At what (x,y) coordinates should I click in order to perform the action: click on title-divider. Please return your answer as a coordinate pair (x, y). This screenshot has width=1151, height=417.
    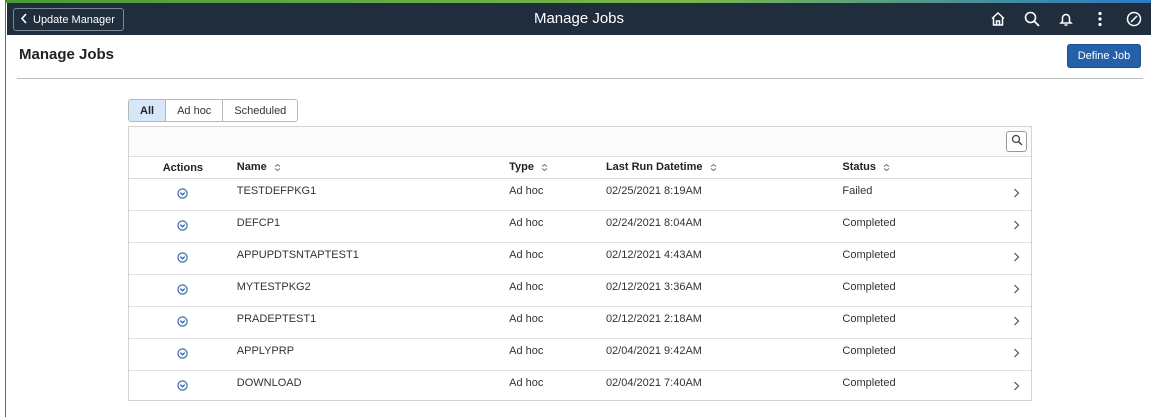
    Looking at the image, I should click on (580, 78).